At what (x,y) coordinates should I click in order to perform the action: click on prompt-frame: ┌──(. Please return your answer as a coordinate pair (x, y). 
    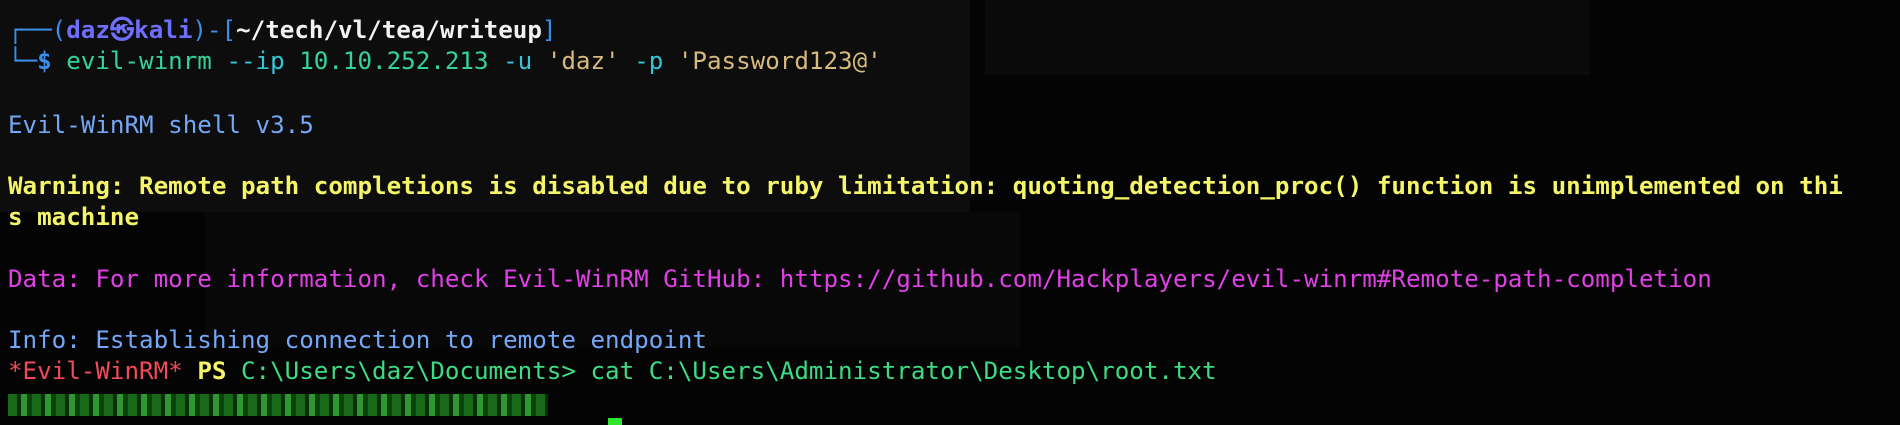
    Looking at the image, I should click on (37, 30).